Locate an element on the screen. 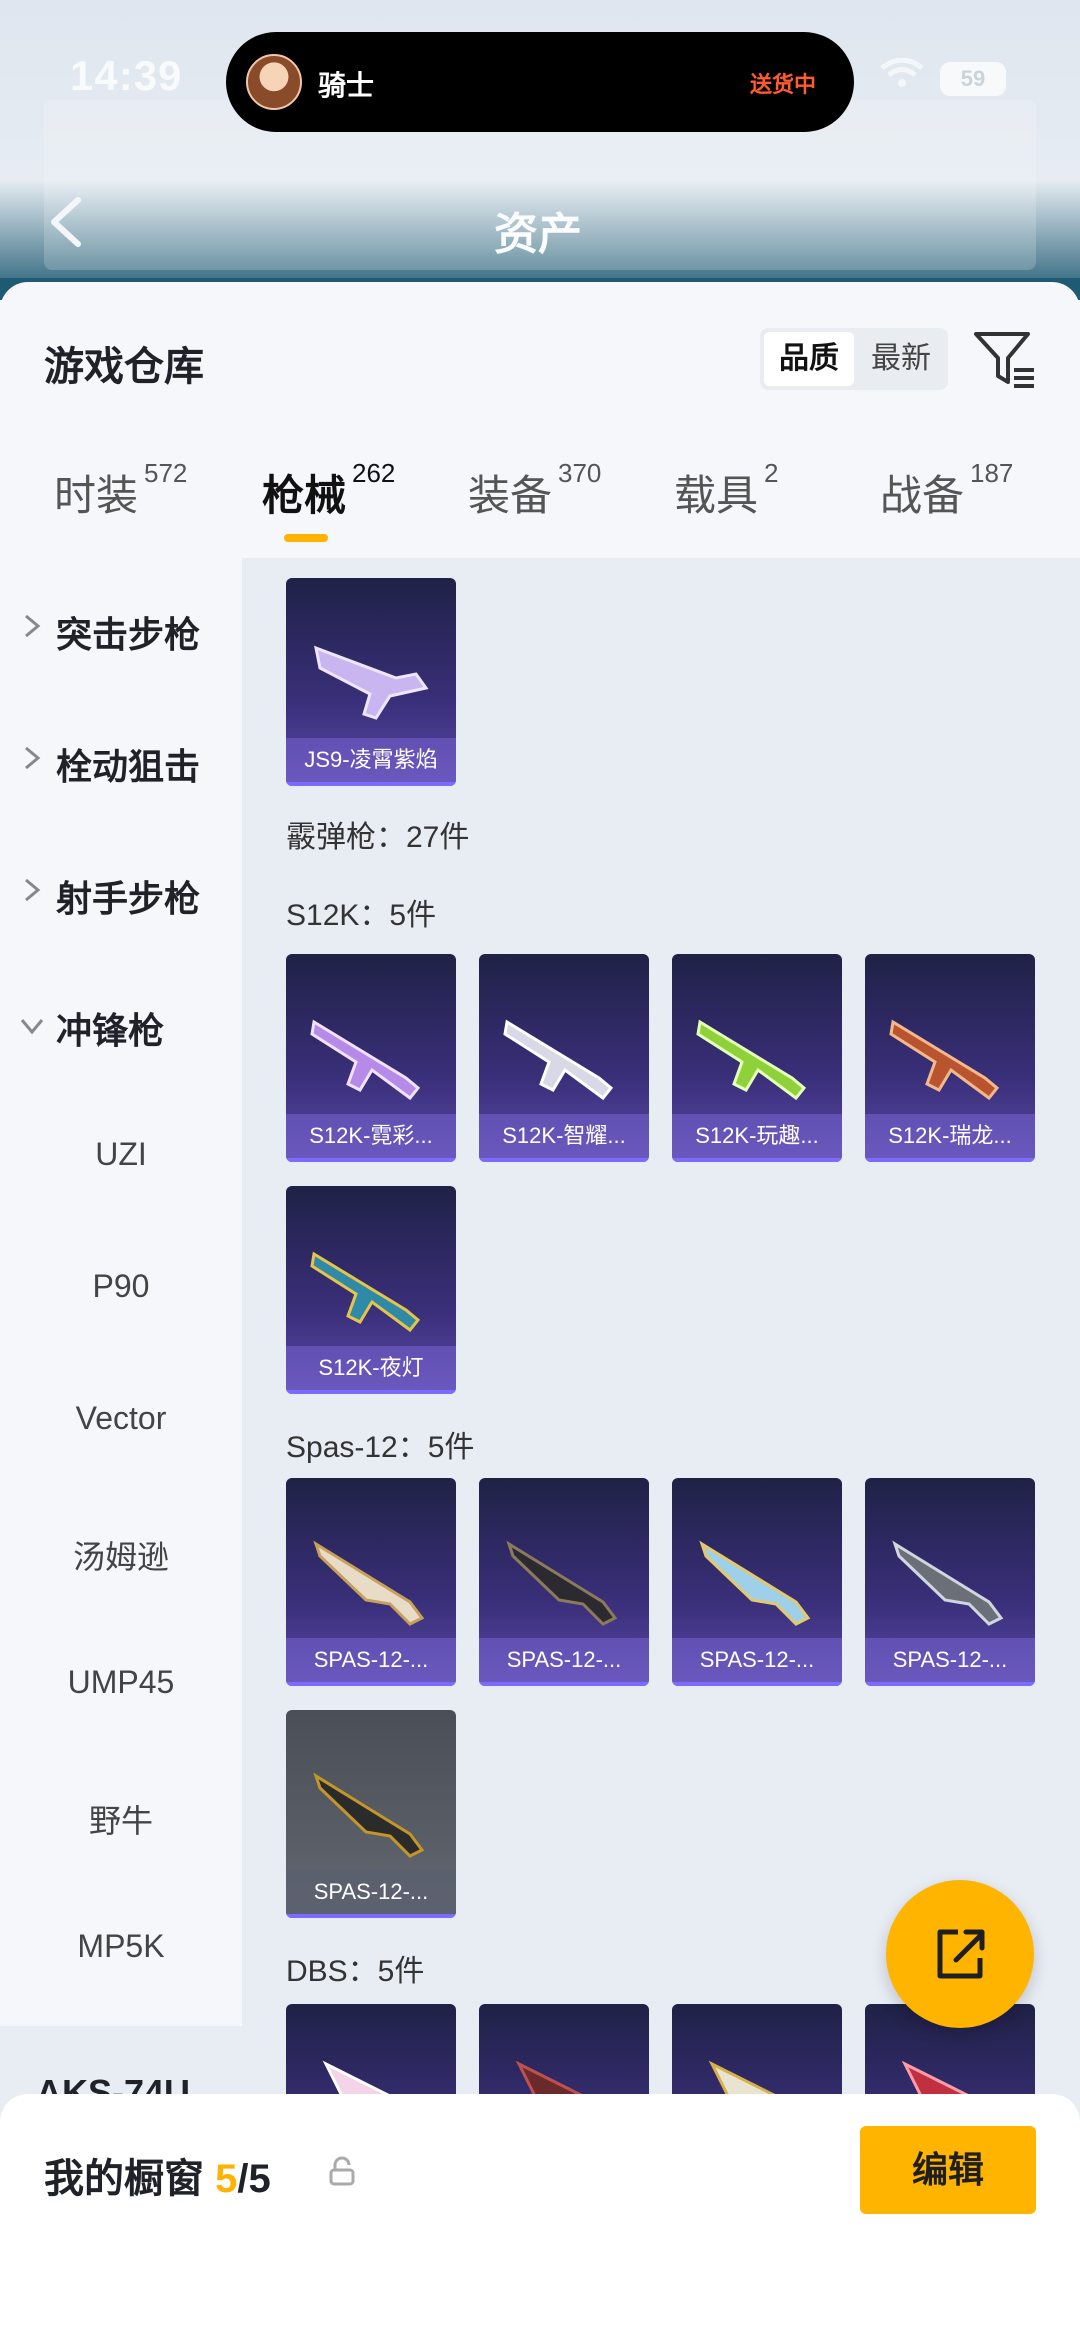 Image resolution: width=1080 pixels, height=2341 pixels. showcase-label: 我的橱窗 is located at coordinates (124, 2179).